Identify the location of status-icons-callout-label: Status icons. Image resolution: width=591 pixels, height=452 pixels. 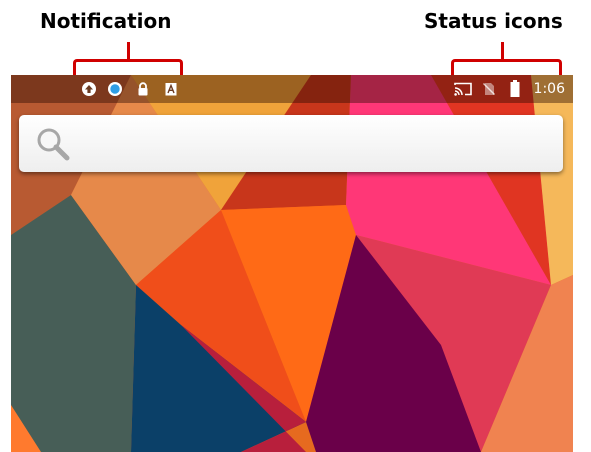
(493, 21).